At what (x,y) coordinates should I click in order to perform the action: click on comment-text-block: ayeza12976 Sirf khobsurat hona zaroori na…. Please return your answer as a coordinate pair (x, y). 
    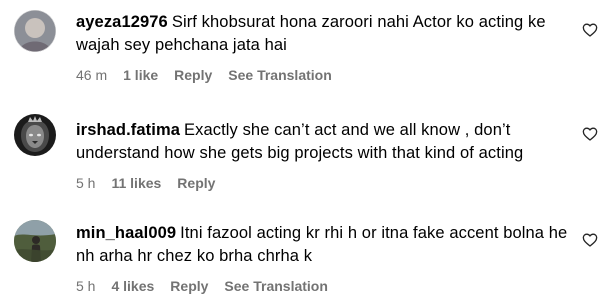
    Looking at the image, I should click on (323, 34).